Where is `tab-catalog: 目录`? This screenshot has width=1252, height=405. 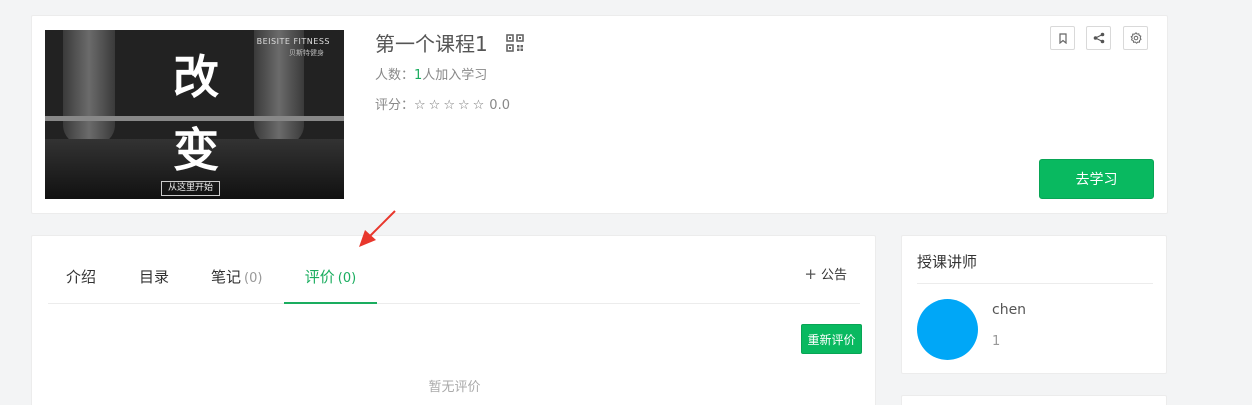
tab-catalog: 目录 is located at coordinates (154, 285).